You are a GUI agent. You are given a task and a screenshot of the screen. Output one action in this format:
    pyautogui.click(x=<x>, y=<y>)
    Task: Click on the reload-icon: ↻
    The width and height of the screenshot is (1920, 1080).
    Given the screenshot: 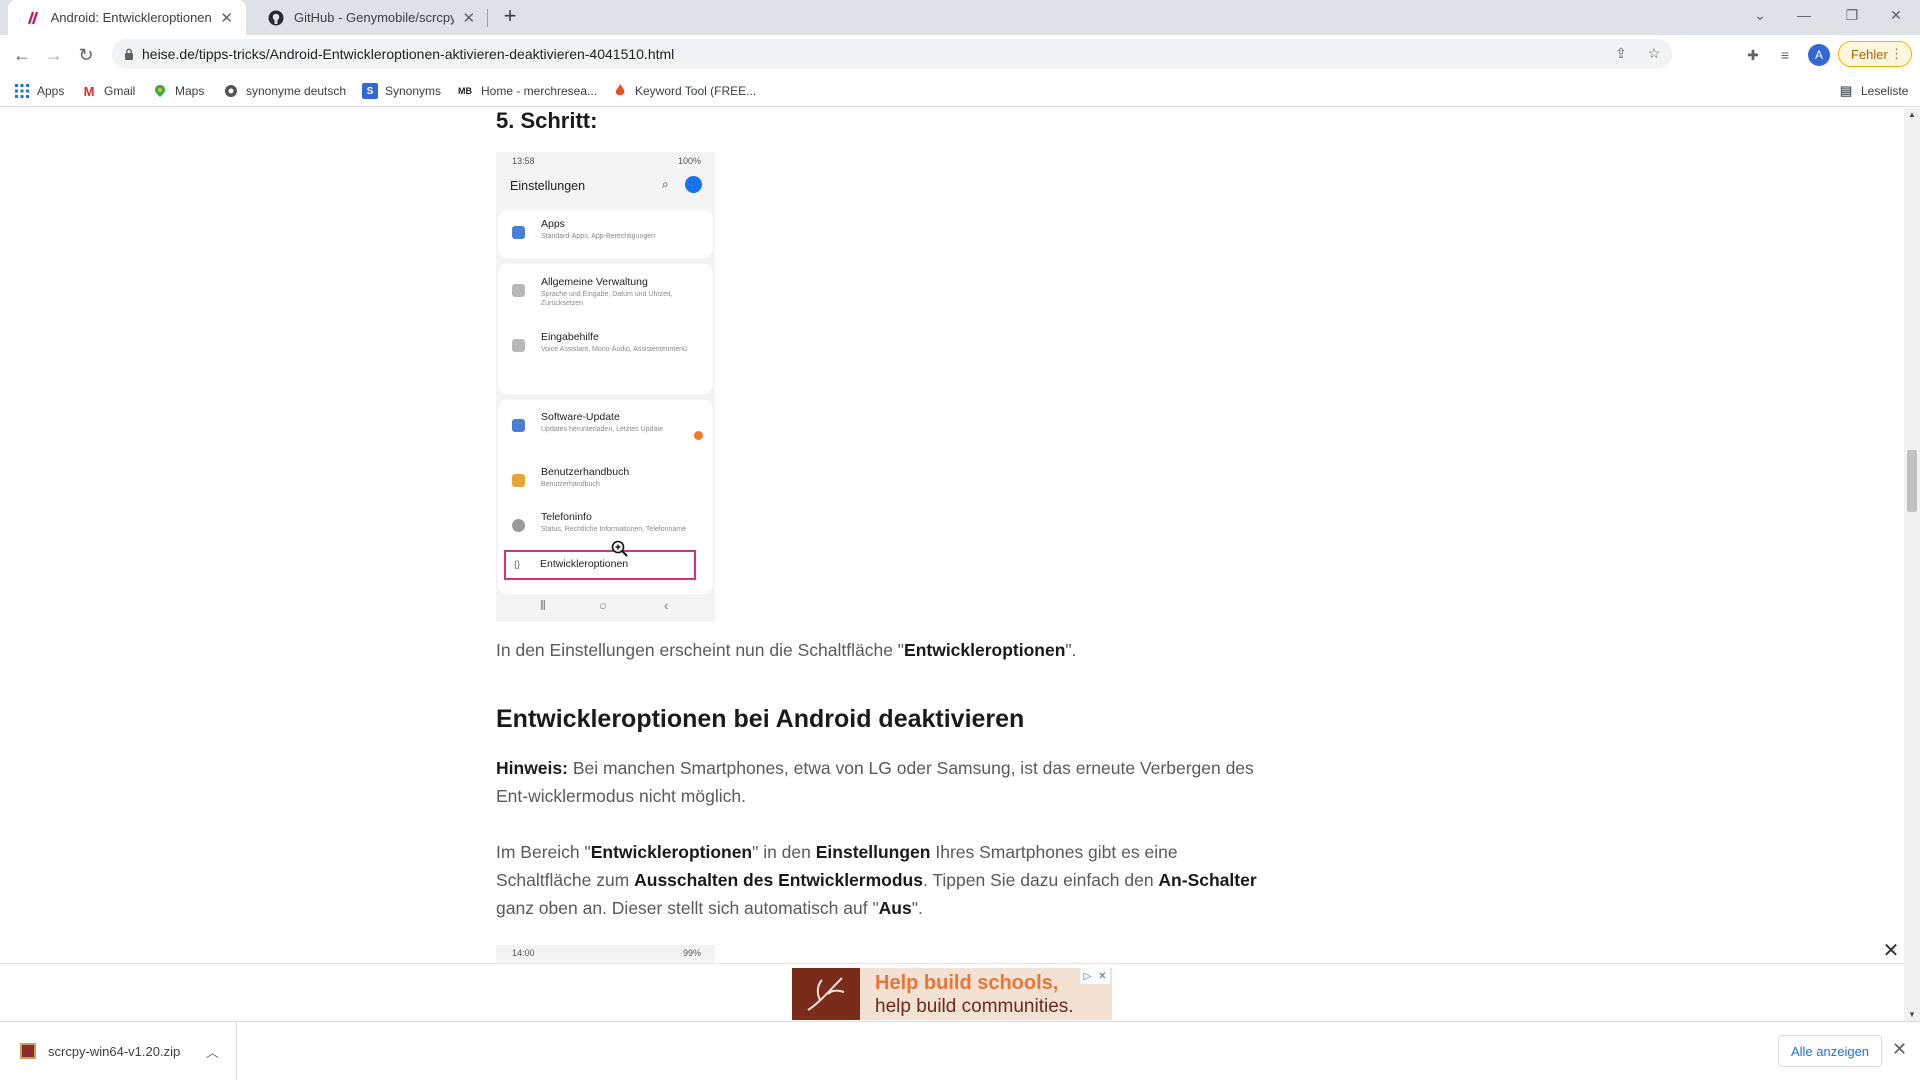 What is the action you would take?
    pyautogui.click(x=86, y=55)
    